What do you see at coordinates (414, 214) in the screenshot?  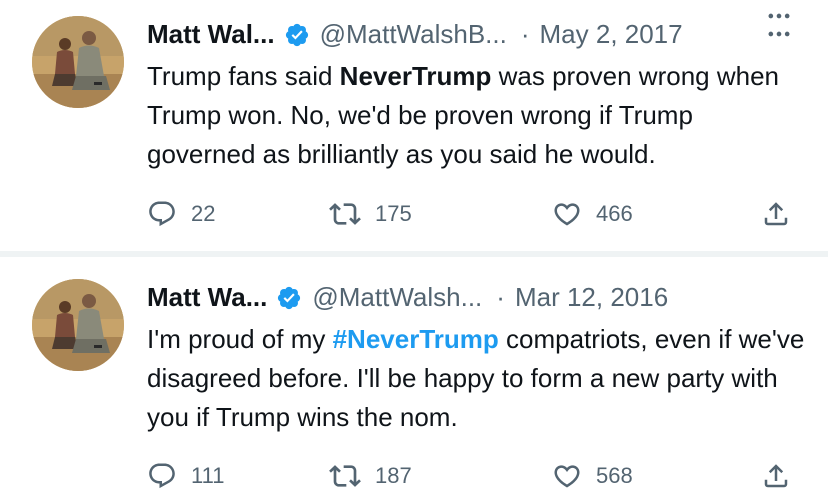 I see `tweet-actions: 22 175 466` at bounding box center [414, 214].